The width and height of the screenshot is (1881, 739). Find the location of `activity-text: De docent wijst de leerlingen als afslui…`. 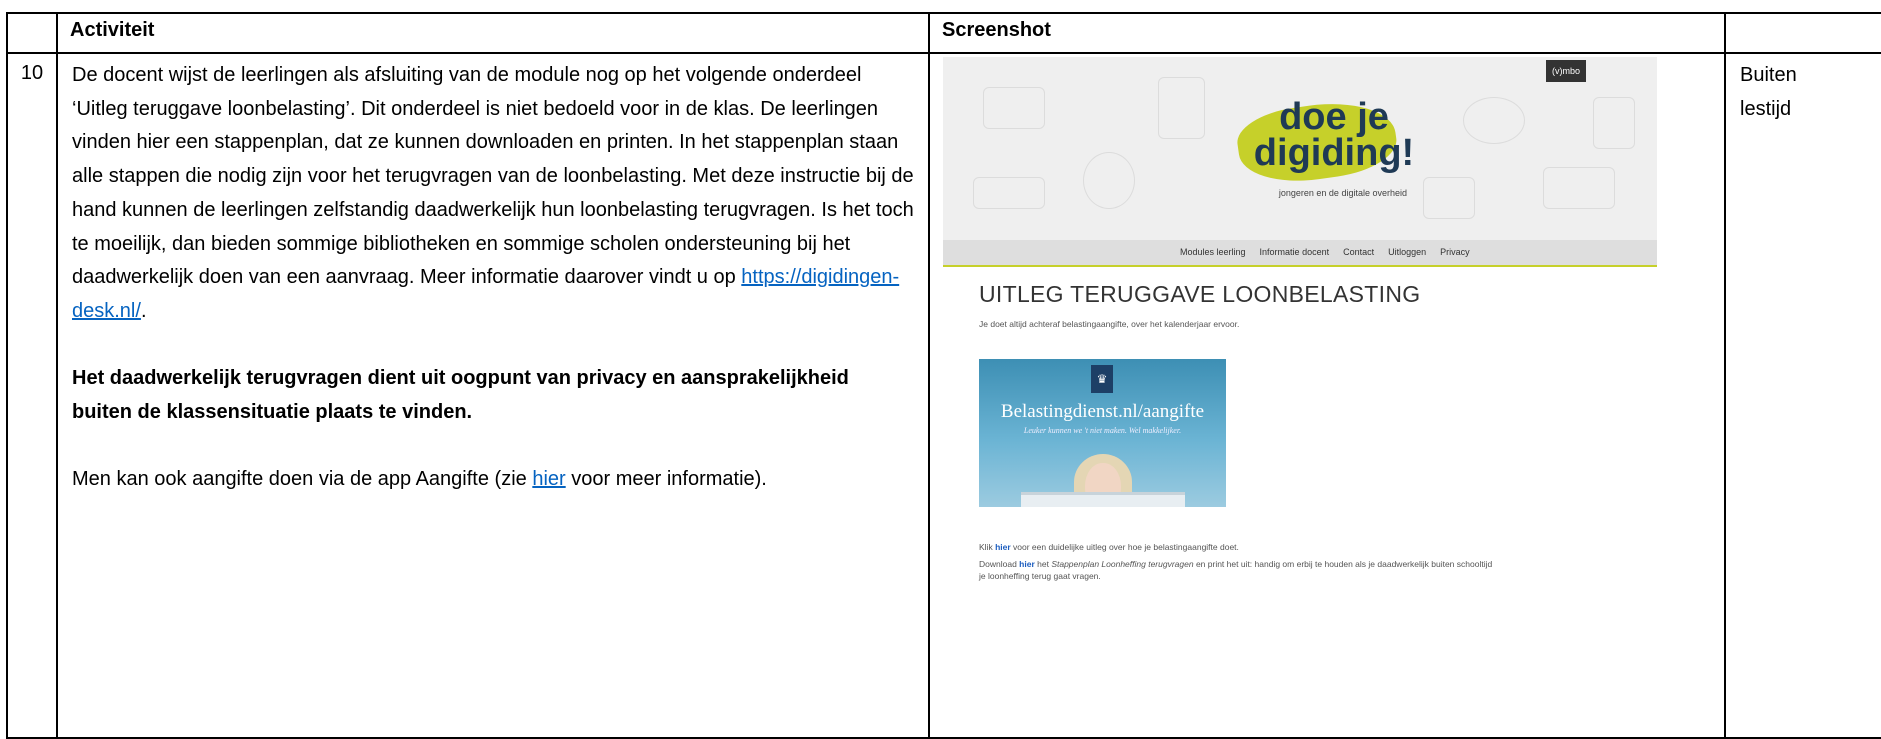

activity-text: De docent wijst de leerlingen als afslui… is located at coordinates (493, 176).